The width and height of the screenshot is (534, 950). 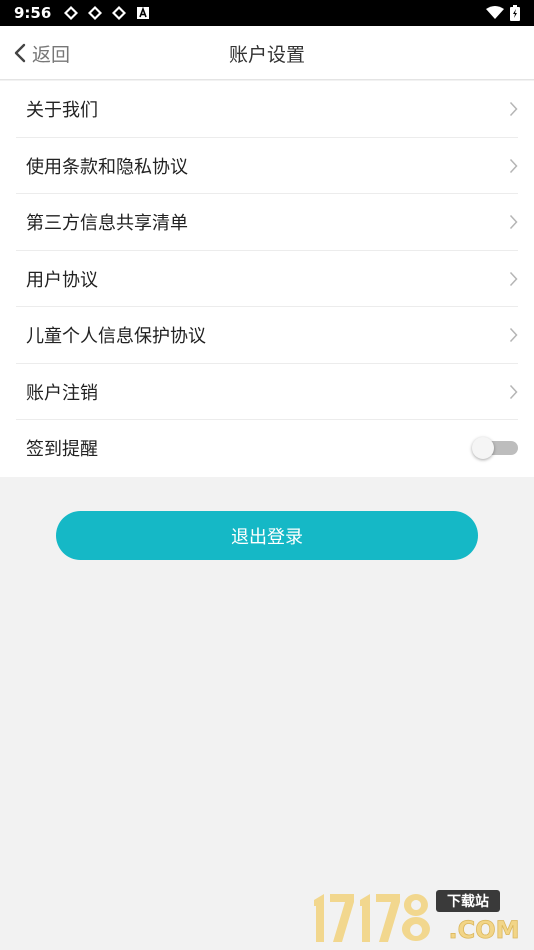 What do you see at coordinates (495, 12) in the screenshot?
I see `wifi-icon` at bounding box center [495, 12].